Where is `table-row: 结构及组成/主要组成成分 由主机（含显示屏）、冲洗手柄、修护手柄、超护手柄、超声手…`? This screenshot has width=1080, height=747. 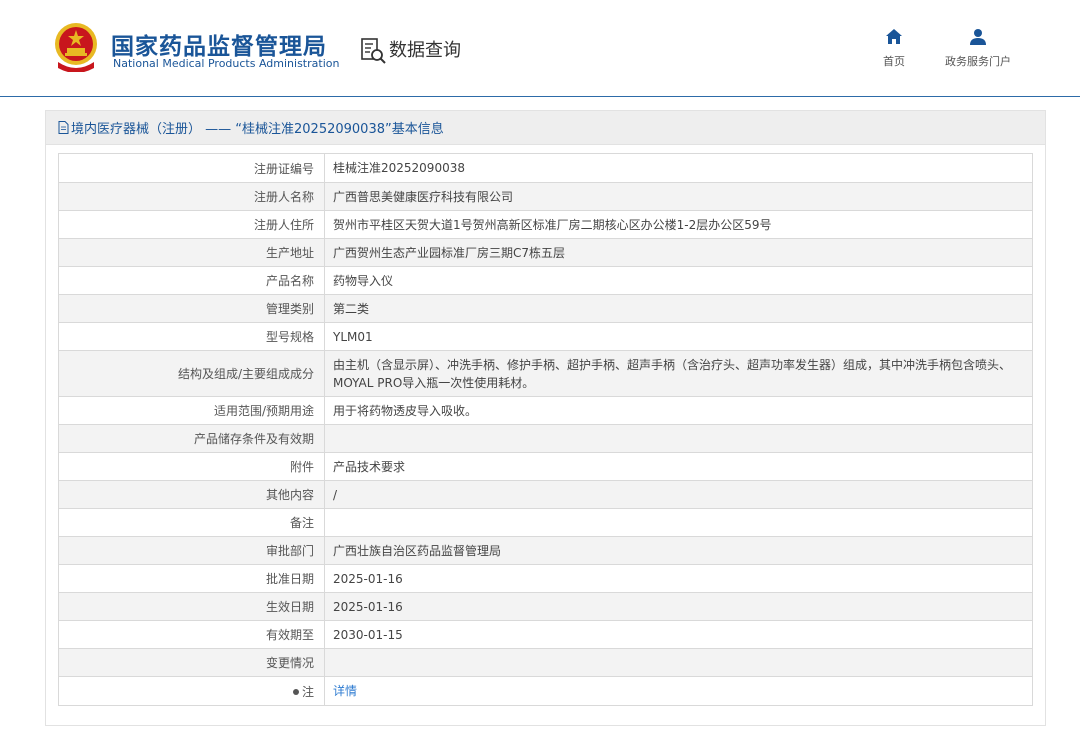
table-row: 结构及组成/主要组成成分 由主机（含显示屏）、冲洗手柄、修护手柄、超护手柄、超声手… is located at coordinates (545, 373).